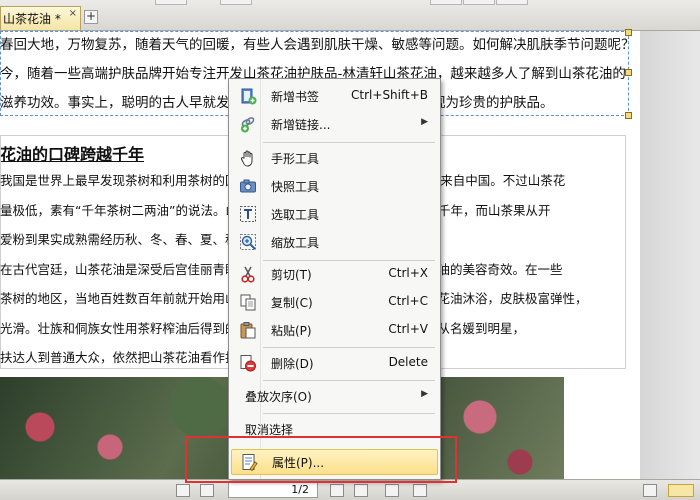  What do you see at coordinates (248, 274) in the screenshot?
I see `scissors-icon` at bounding box center [248, 274].